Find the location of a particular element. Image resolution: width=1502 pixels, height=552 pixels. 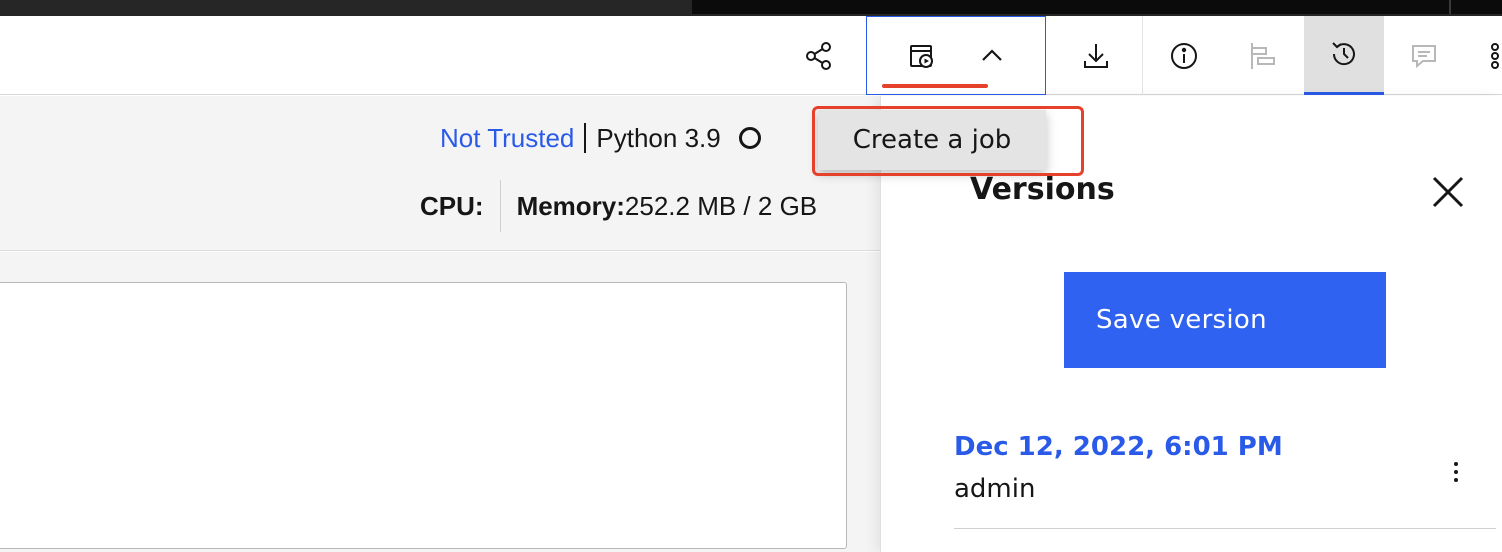

resource-usage: CPU: Memory:252.2 MB / 2 GB is located at coordinates (618, 206).